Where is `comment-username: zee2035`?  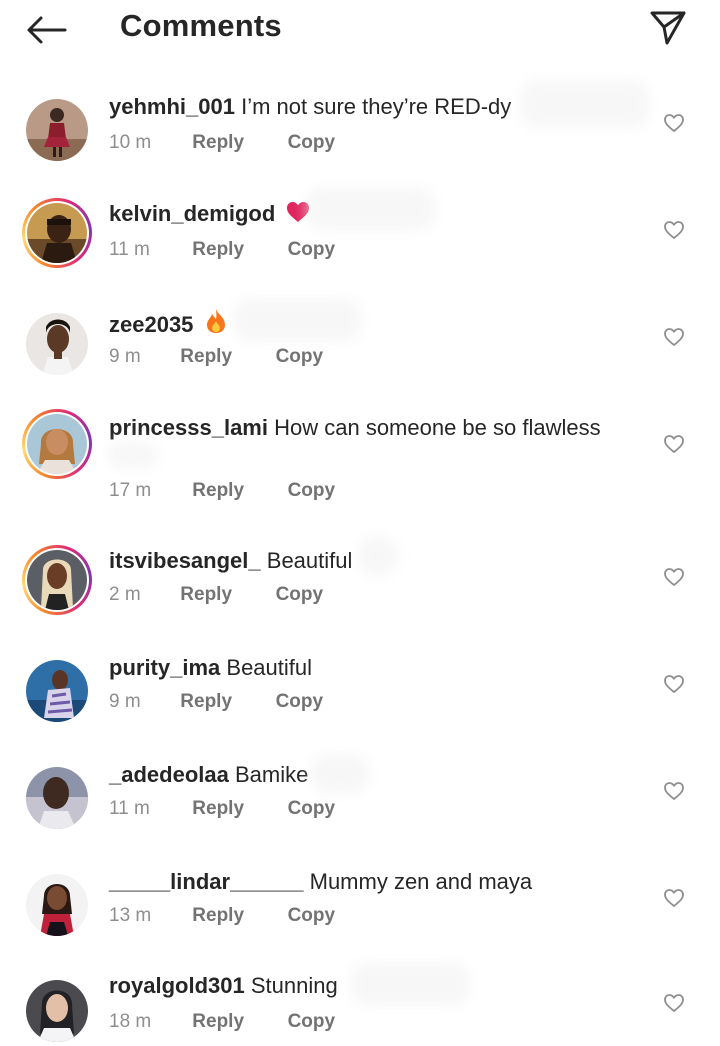 comment-username: zee2035 is located at coordinates (151, 324).